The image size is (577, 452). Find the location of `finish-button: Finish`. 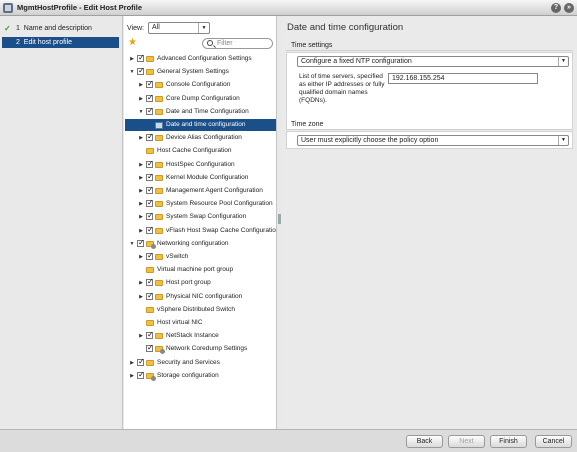

finish-button: Finish is located at coordinates (508, 441).